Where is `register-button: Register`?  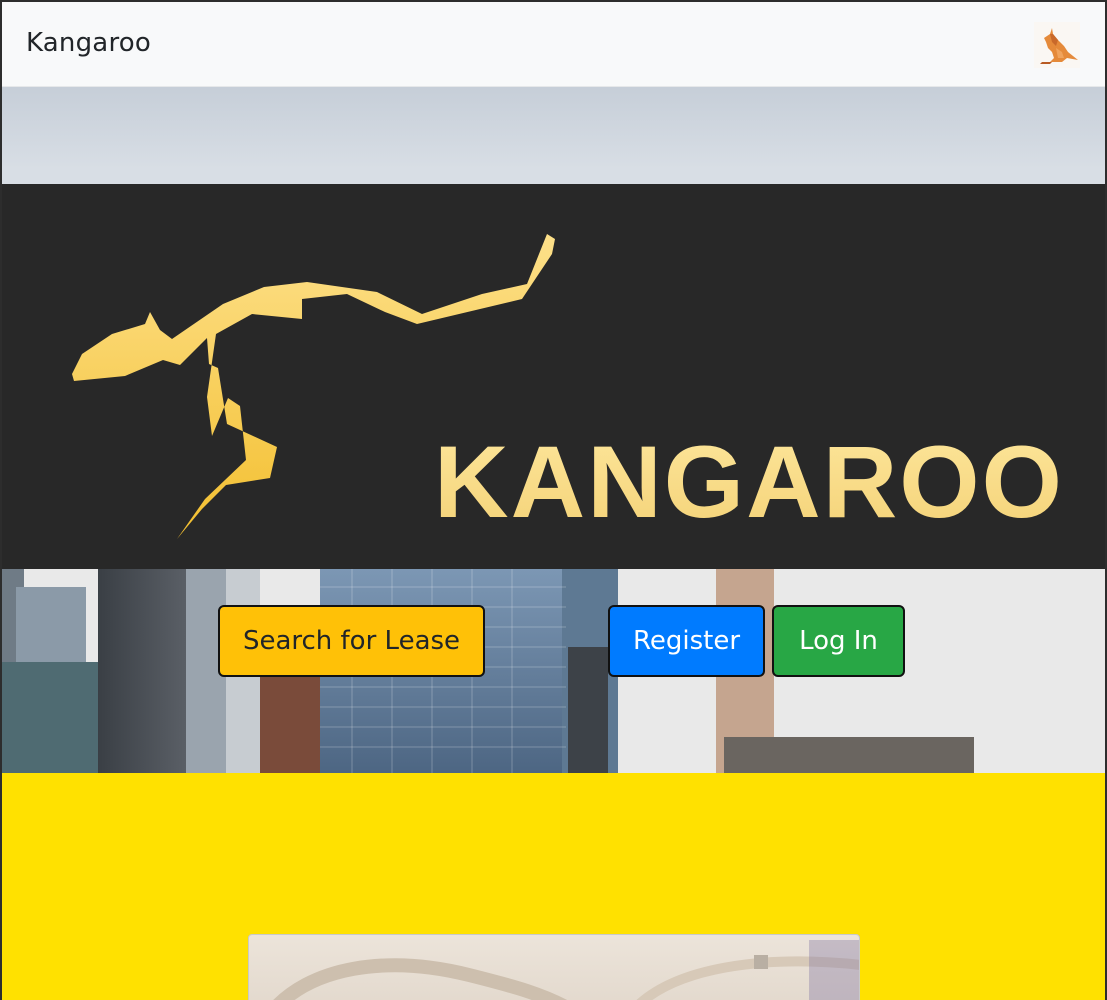
register-button: Register is located at coordinates (686, 641).